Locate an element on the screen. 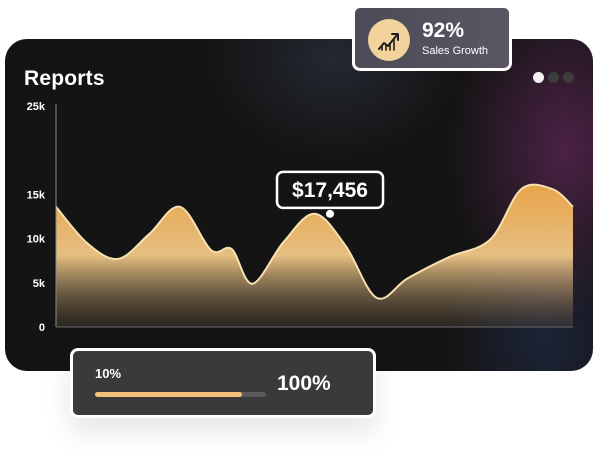  y-tick-label: 15k is located at coordinates (36, 195).